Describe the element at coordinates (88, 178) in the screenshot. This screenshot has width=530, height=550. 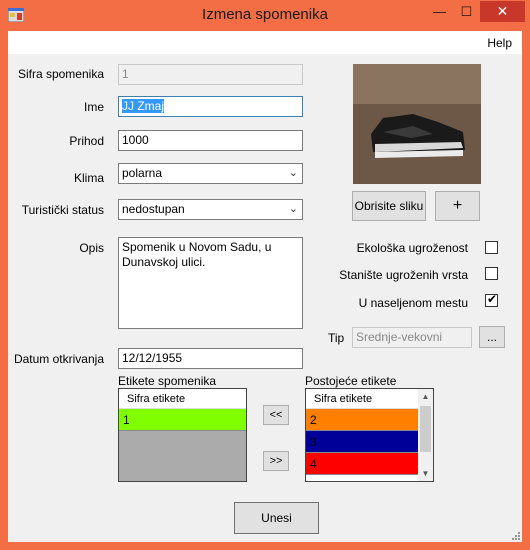
I see `klima-label: Klima` at that location.